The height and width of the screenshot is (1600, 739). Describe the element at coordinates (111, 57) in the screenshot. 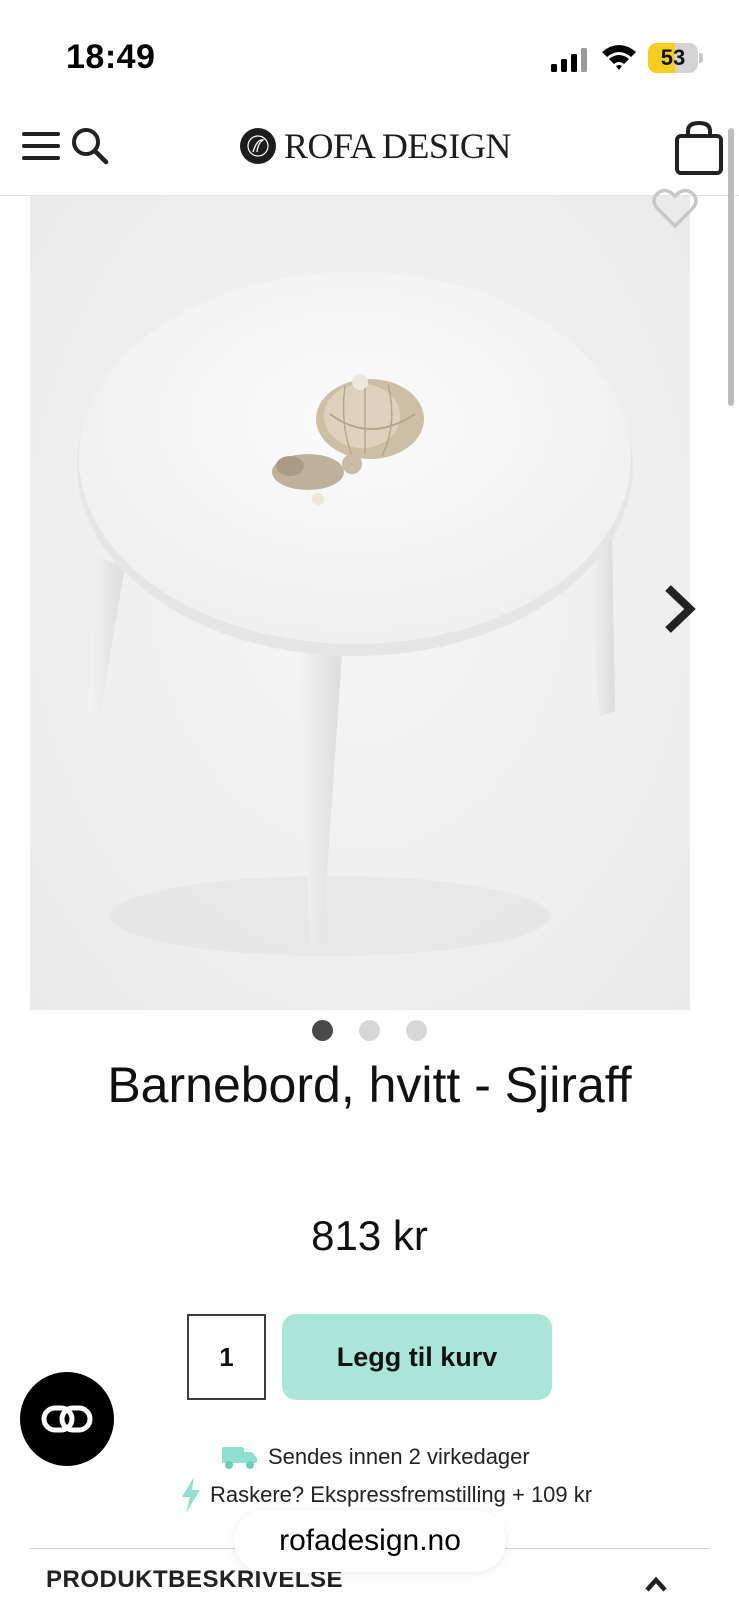

I see `status-time: 18:49` at that location.